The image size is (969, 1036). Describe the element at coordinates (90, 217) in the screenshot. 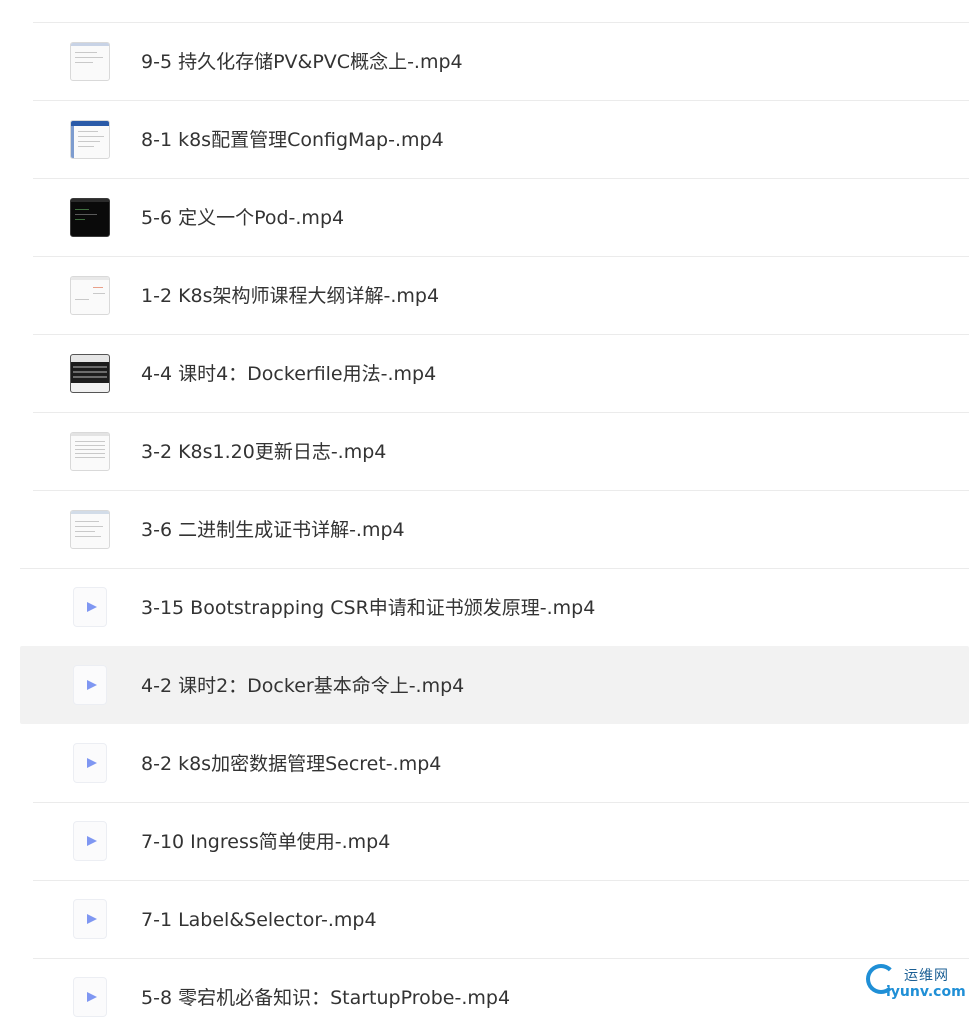

I see `terminal-thumbnail` at that location.